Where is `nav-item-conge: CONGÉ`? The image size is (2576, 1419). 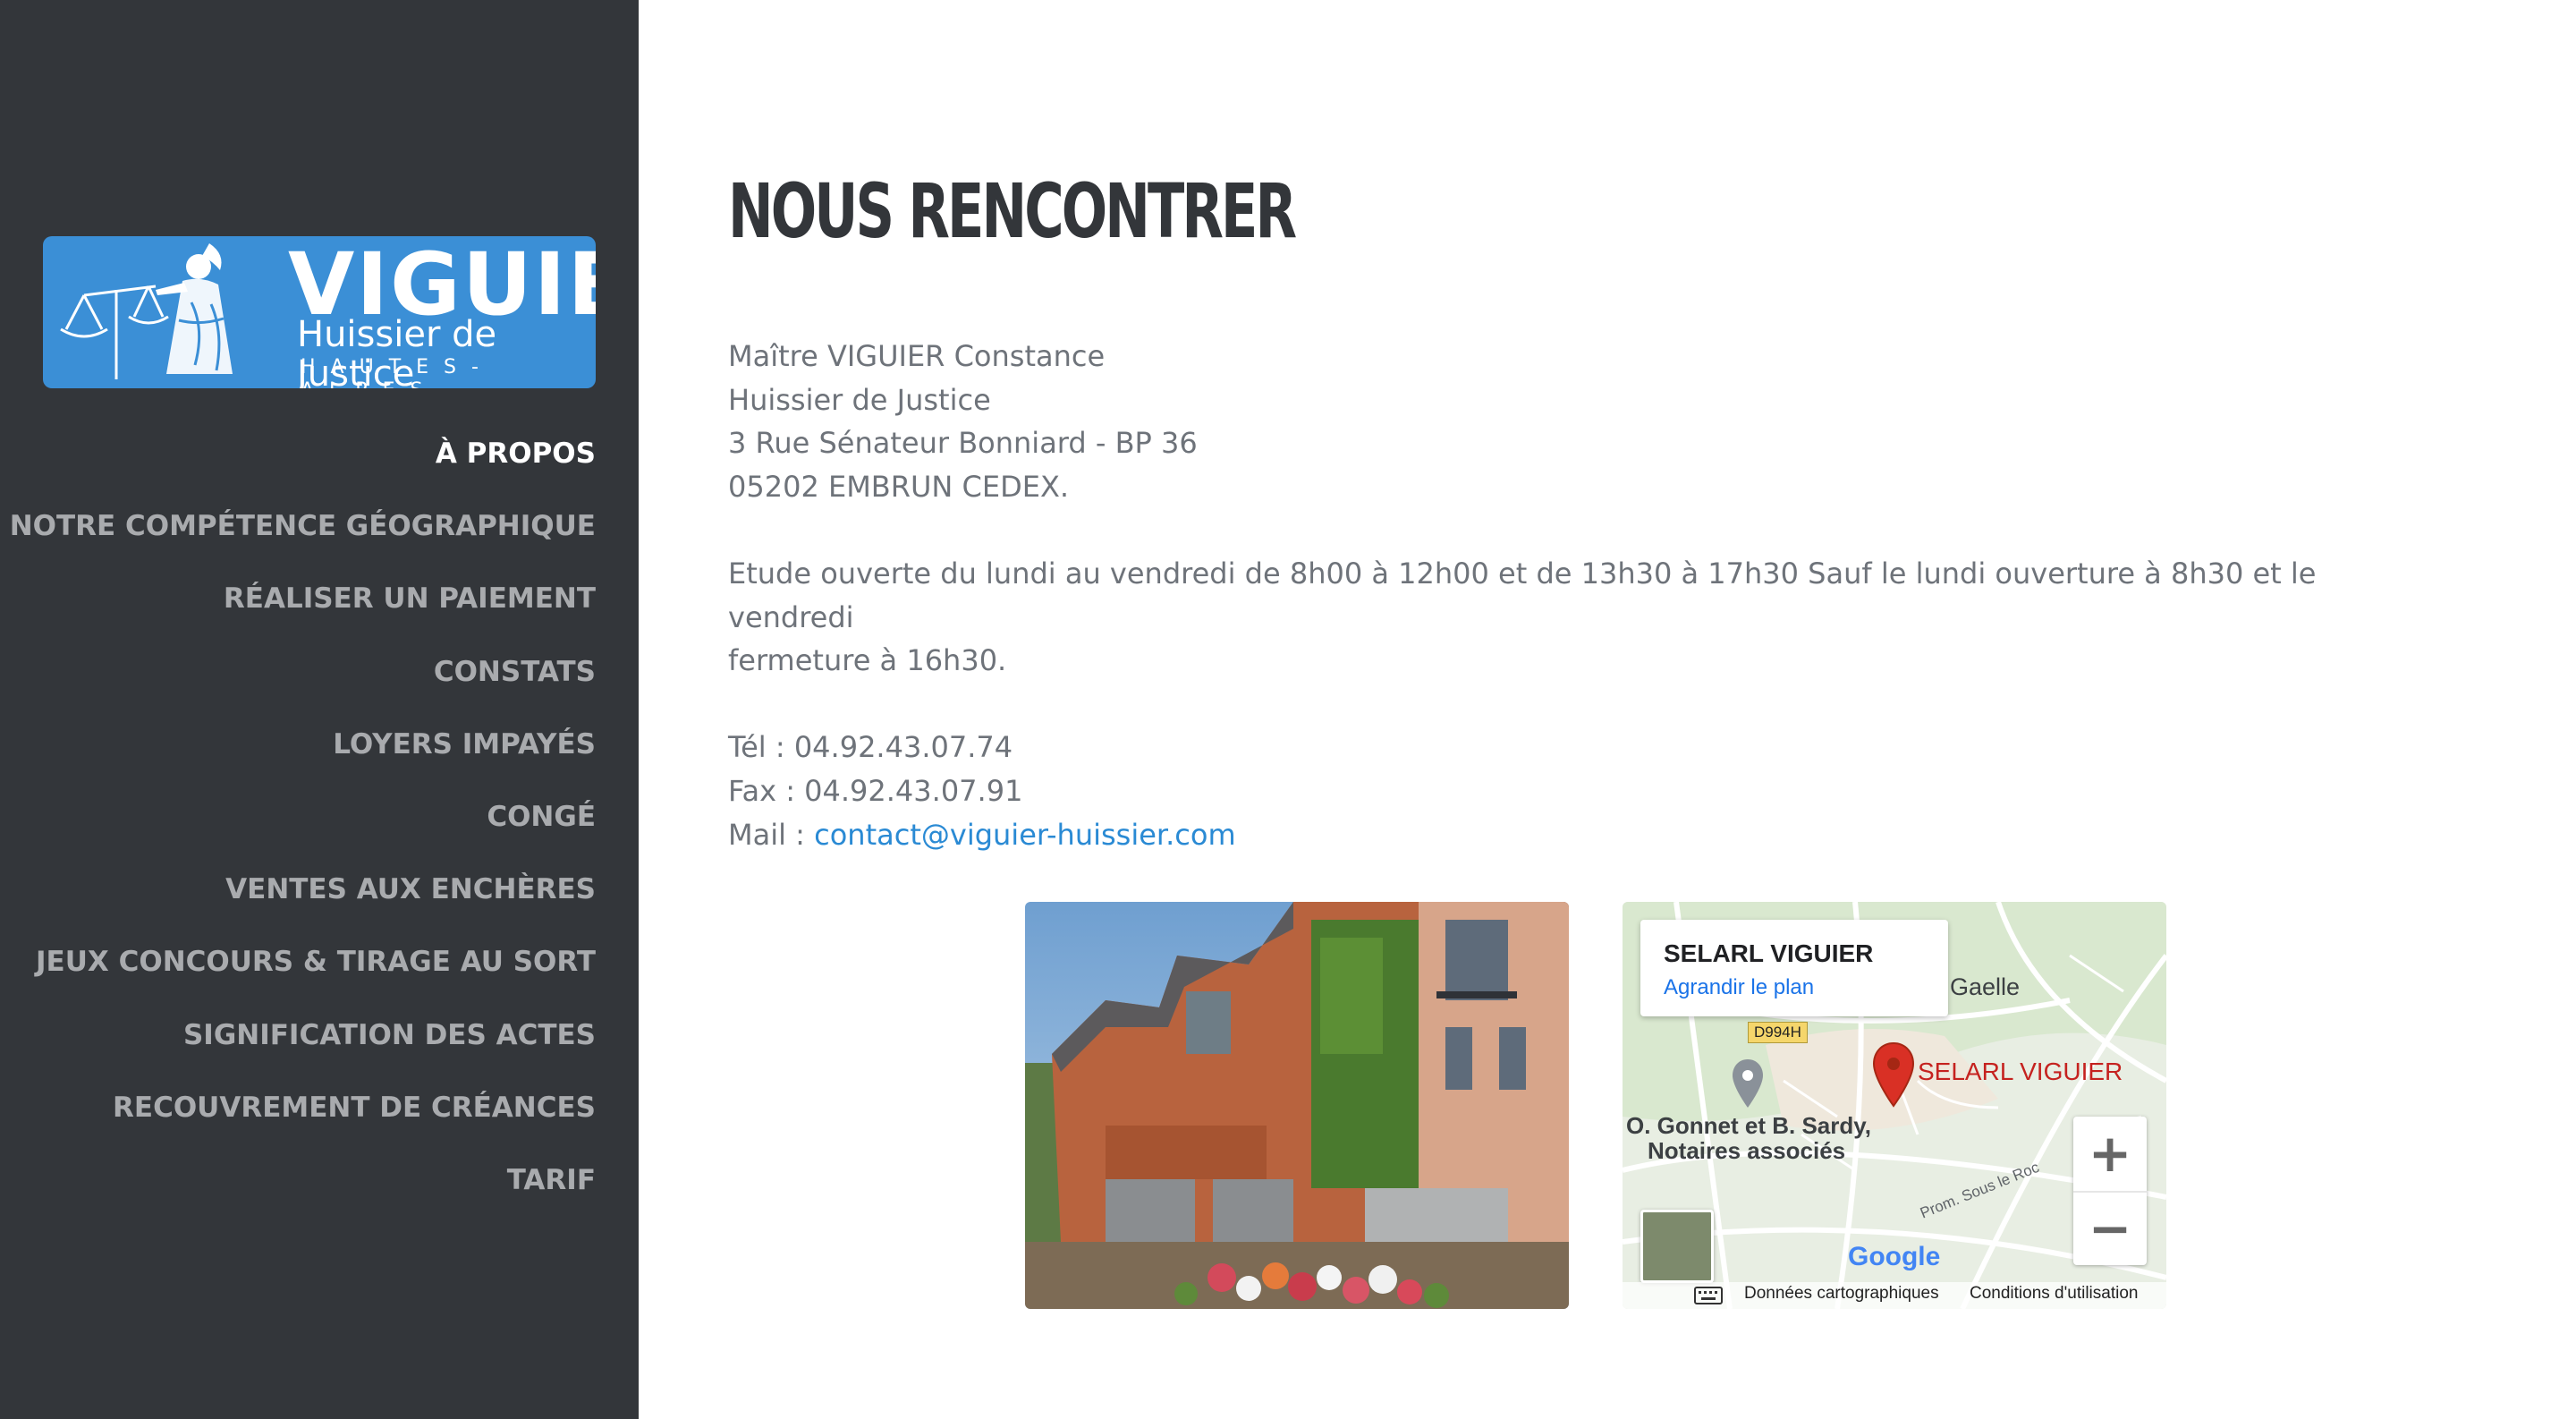 nav-item-conge: CONGÉ is located at coordinates (300, 833).